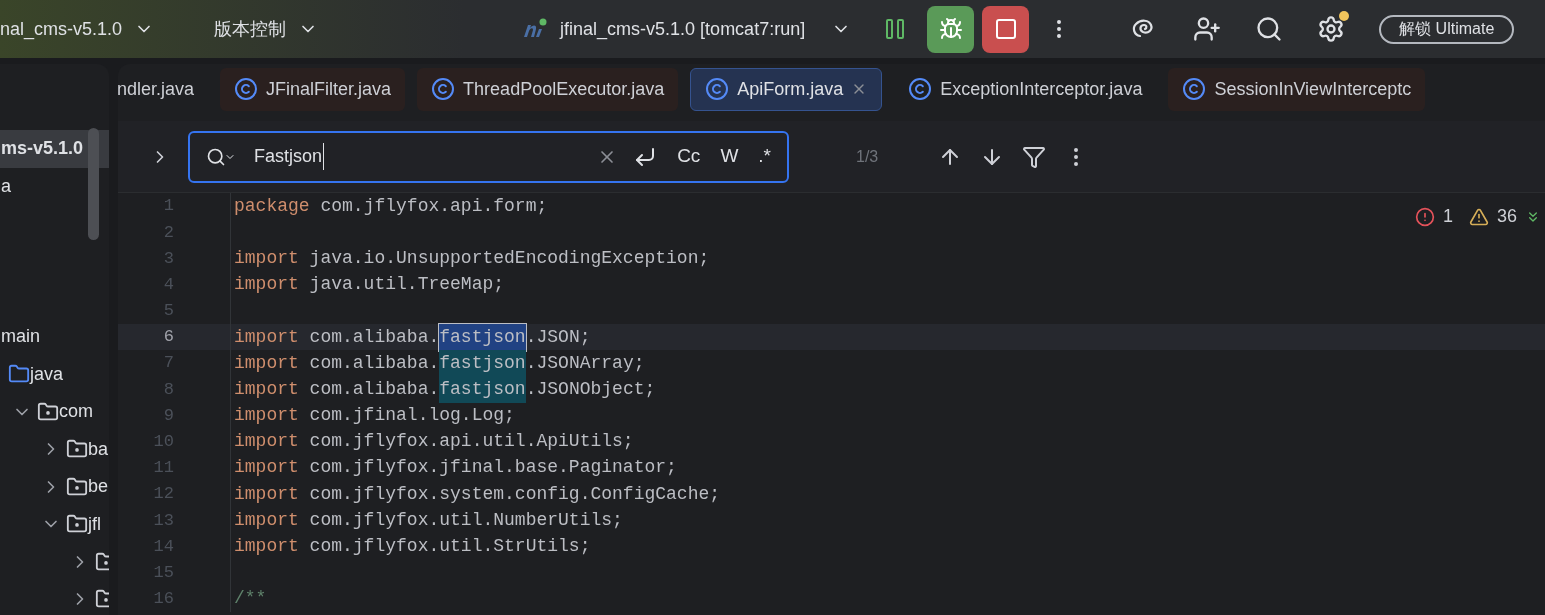  I want to click on tree-label: jfl, so click(94, 524).